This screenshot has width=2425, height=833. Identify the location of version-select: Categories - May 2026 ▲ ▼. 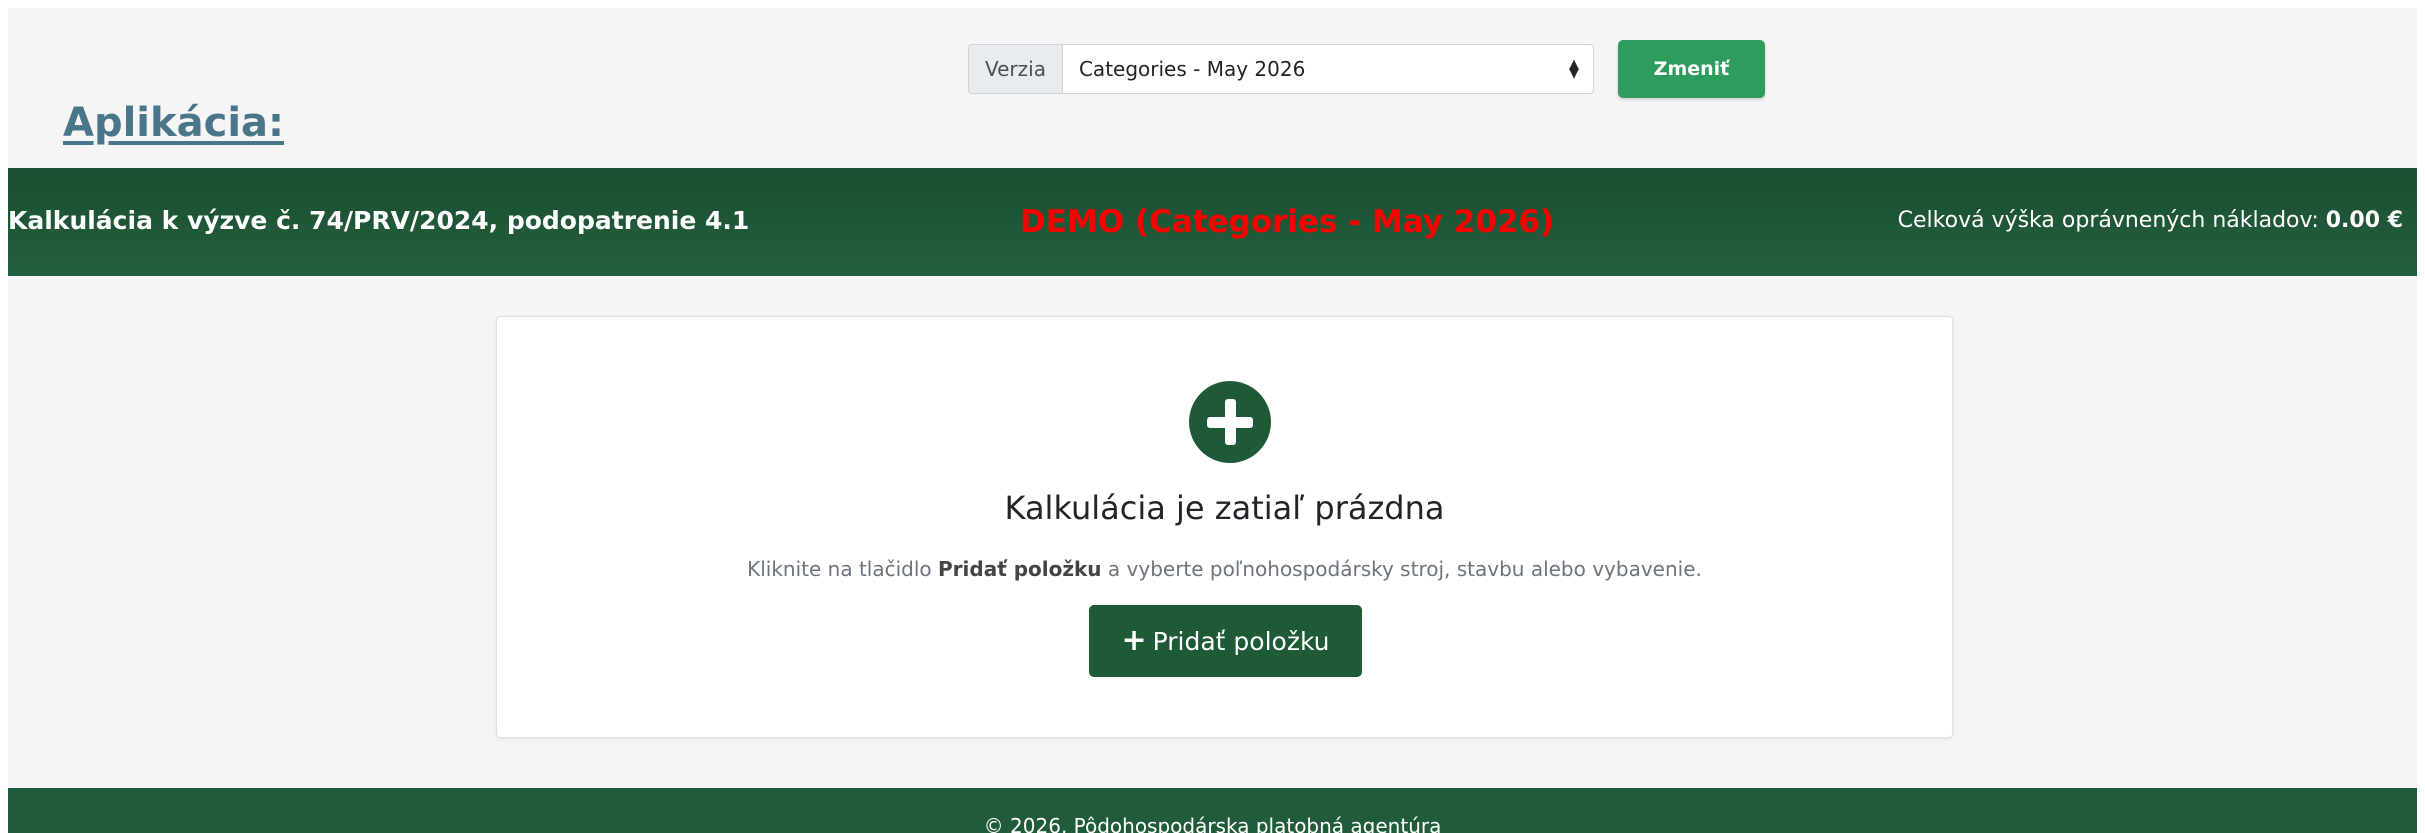
(1328, 69).